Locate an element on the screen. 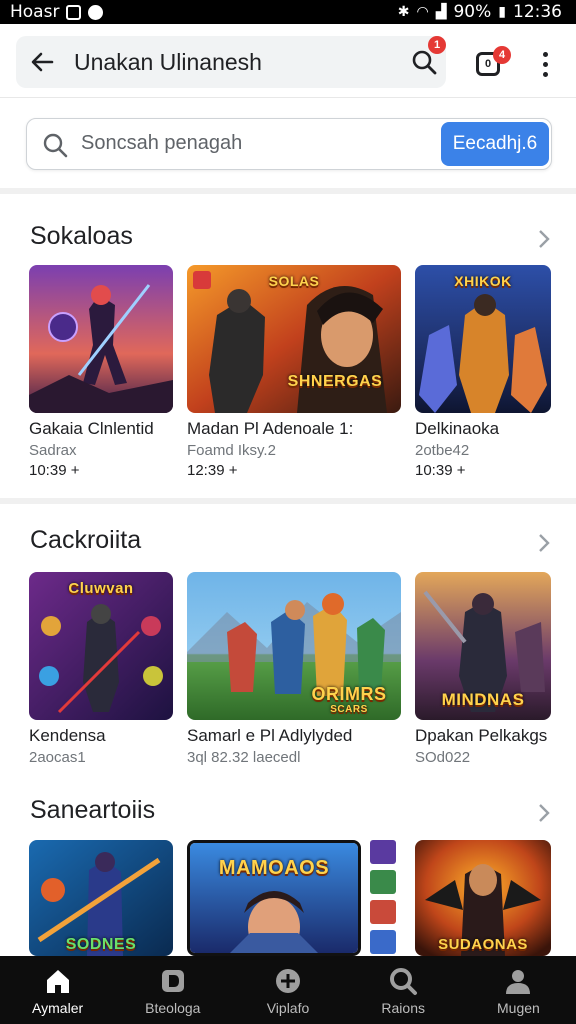  screenshot-strip is located at coordinates (384, 897).